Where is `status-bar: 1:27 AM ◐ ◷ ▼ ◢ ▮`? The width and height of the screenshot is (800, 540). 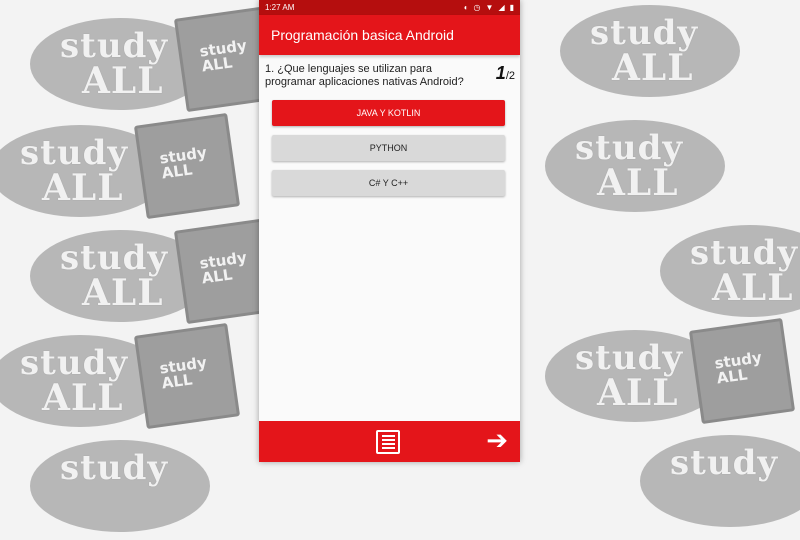 status-bar: 1:27 AM ◐ ◷ ▼ ◢ ▮ is located at coordinates (389, 7).